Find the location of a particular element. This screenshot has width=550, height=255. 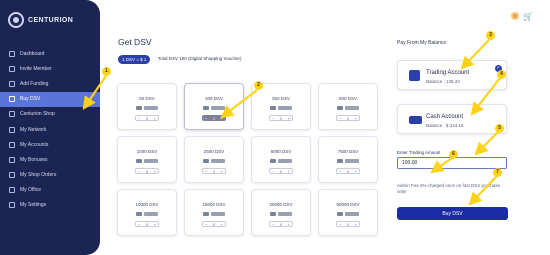

logo: CENTURION is located at coordinates (40, 20).